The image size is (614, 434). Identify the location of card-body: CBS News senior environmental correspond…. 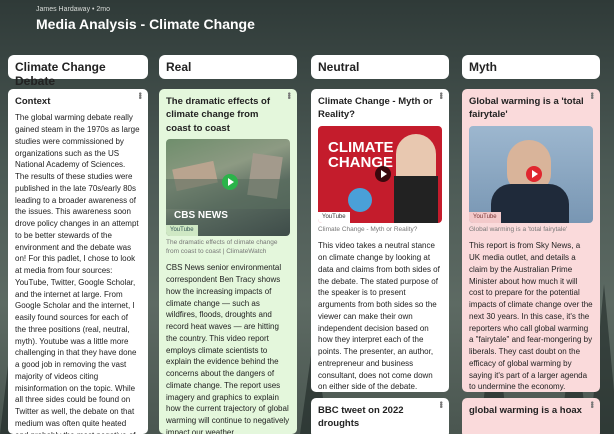
(228, 348).